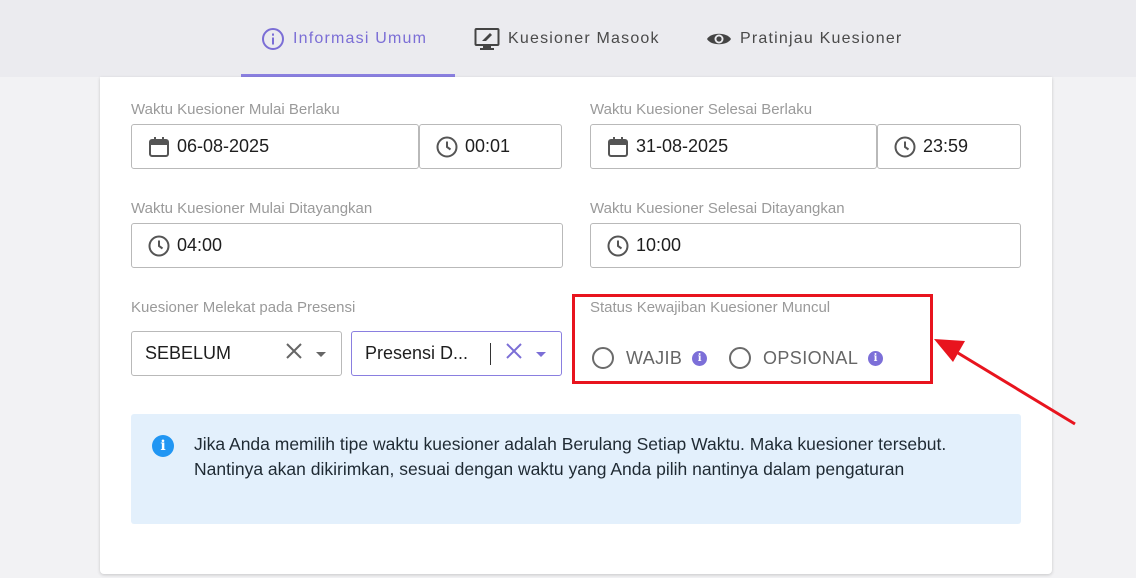 Image resolution: width=1136 pixels, height=578 pixels. Describe the element at coordinates (223, 146) in the screenshot. I see `date-value: 06-08-2025` at that location.